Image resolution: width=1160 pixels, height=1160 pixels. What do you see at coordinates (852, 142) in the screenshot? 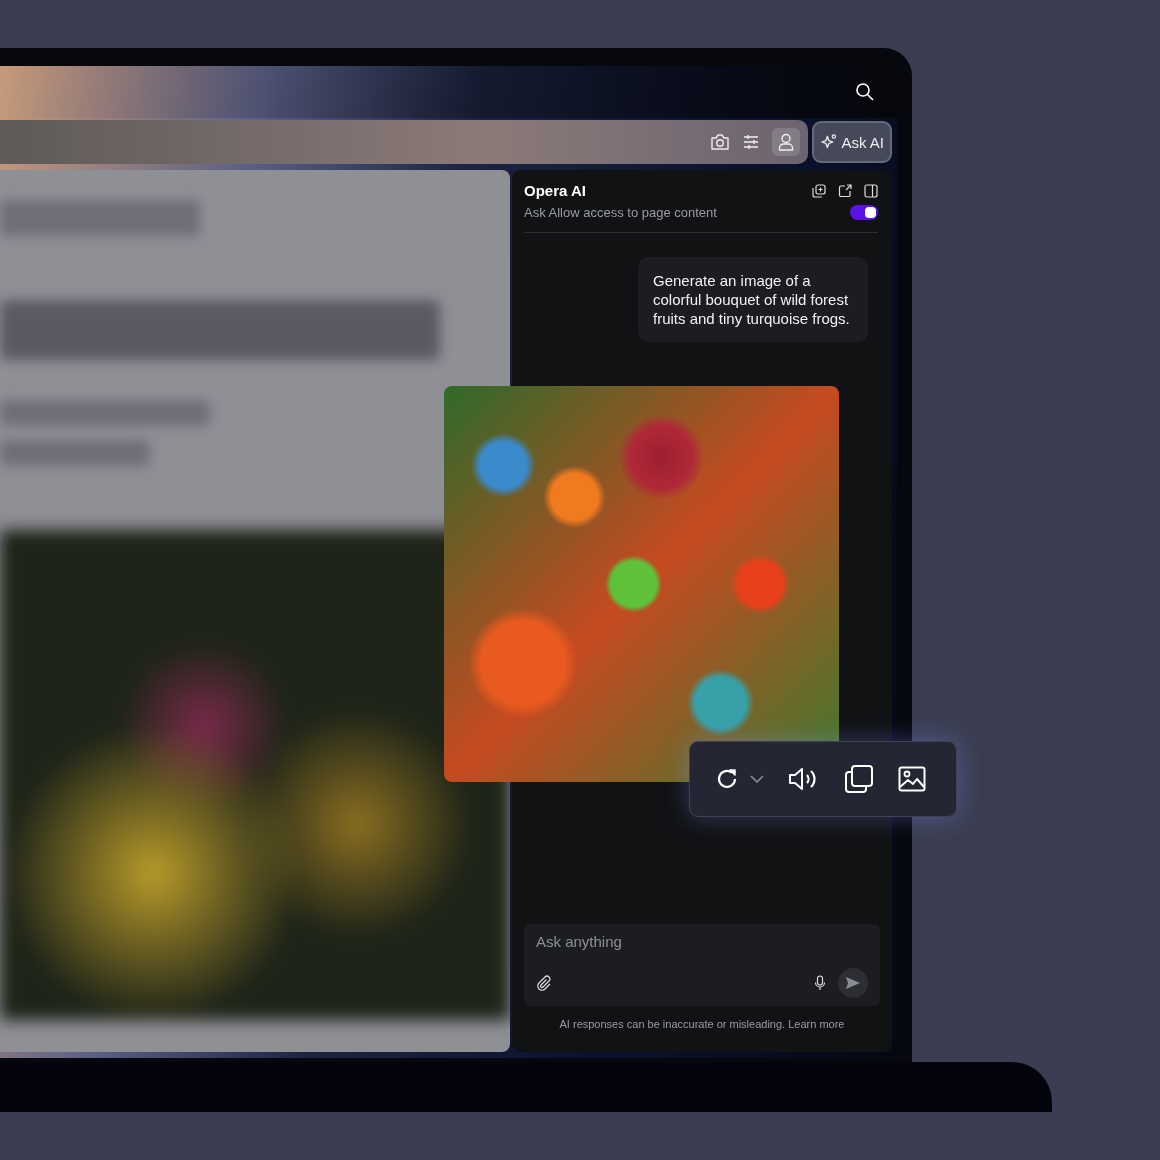
I see `ask-ai-button: Ask AI` at bounding box center [852, 142].